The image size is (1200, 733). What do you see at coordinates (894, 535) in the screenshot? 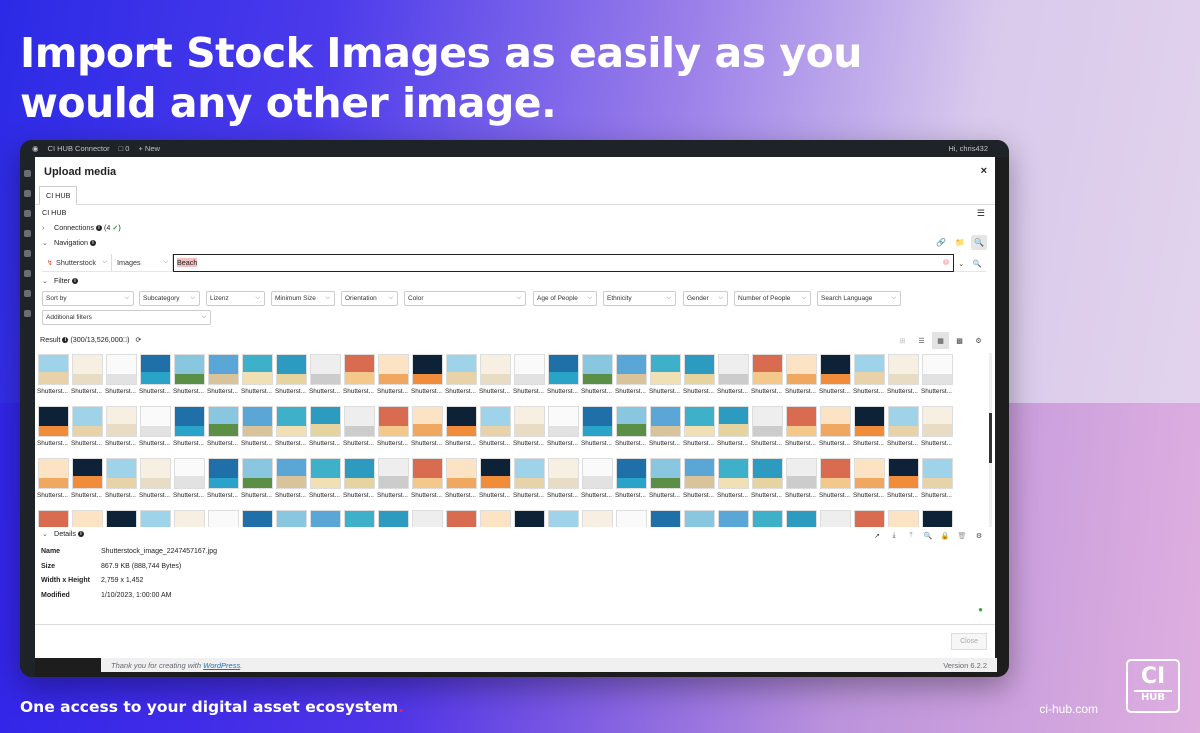
I see `download-icon: ⤓` at bounding box center [894, 535].